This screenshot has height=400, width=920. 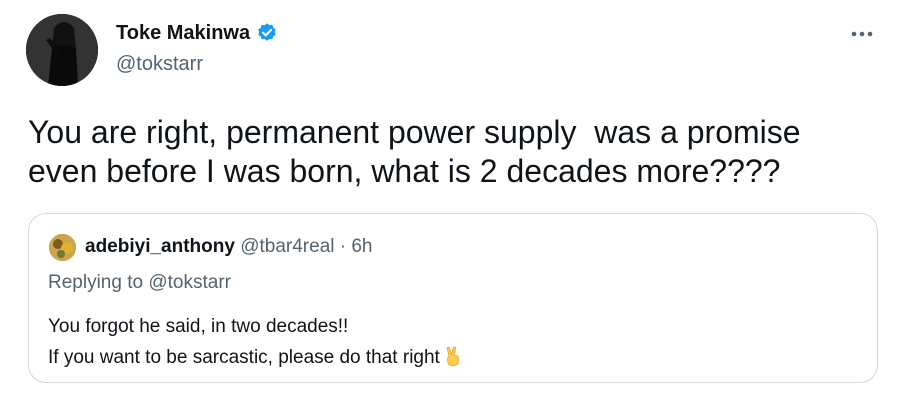 What do you see at coordinates (453, 356) in the screenshot?
I see `victory-hand-icon` at bounding box center [453, 356].